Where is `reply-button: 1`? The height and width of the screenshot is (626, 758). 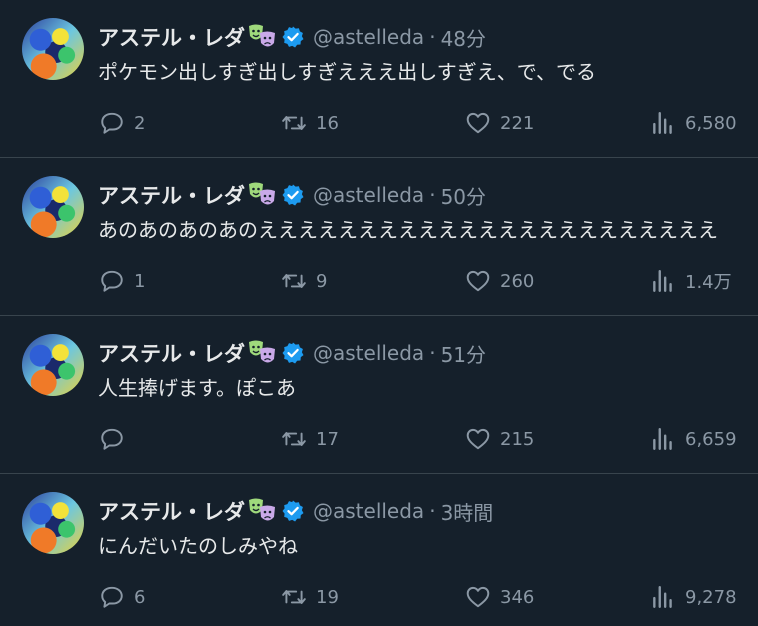
reply-button: 1 is located at coordinates (122, 281).